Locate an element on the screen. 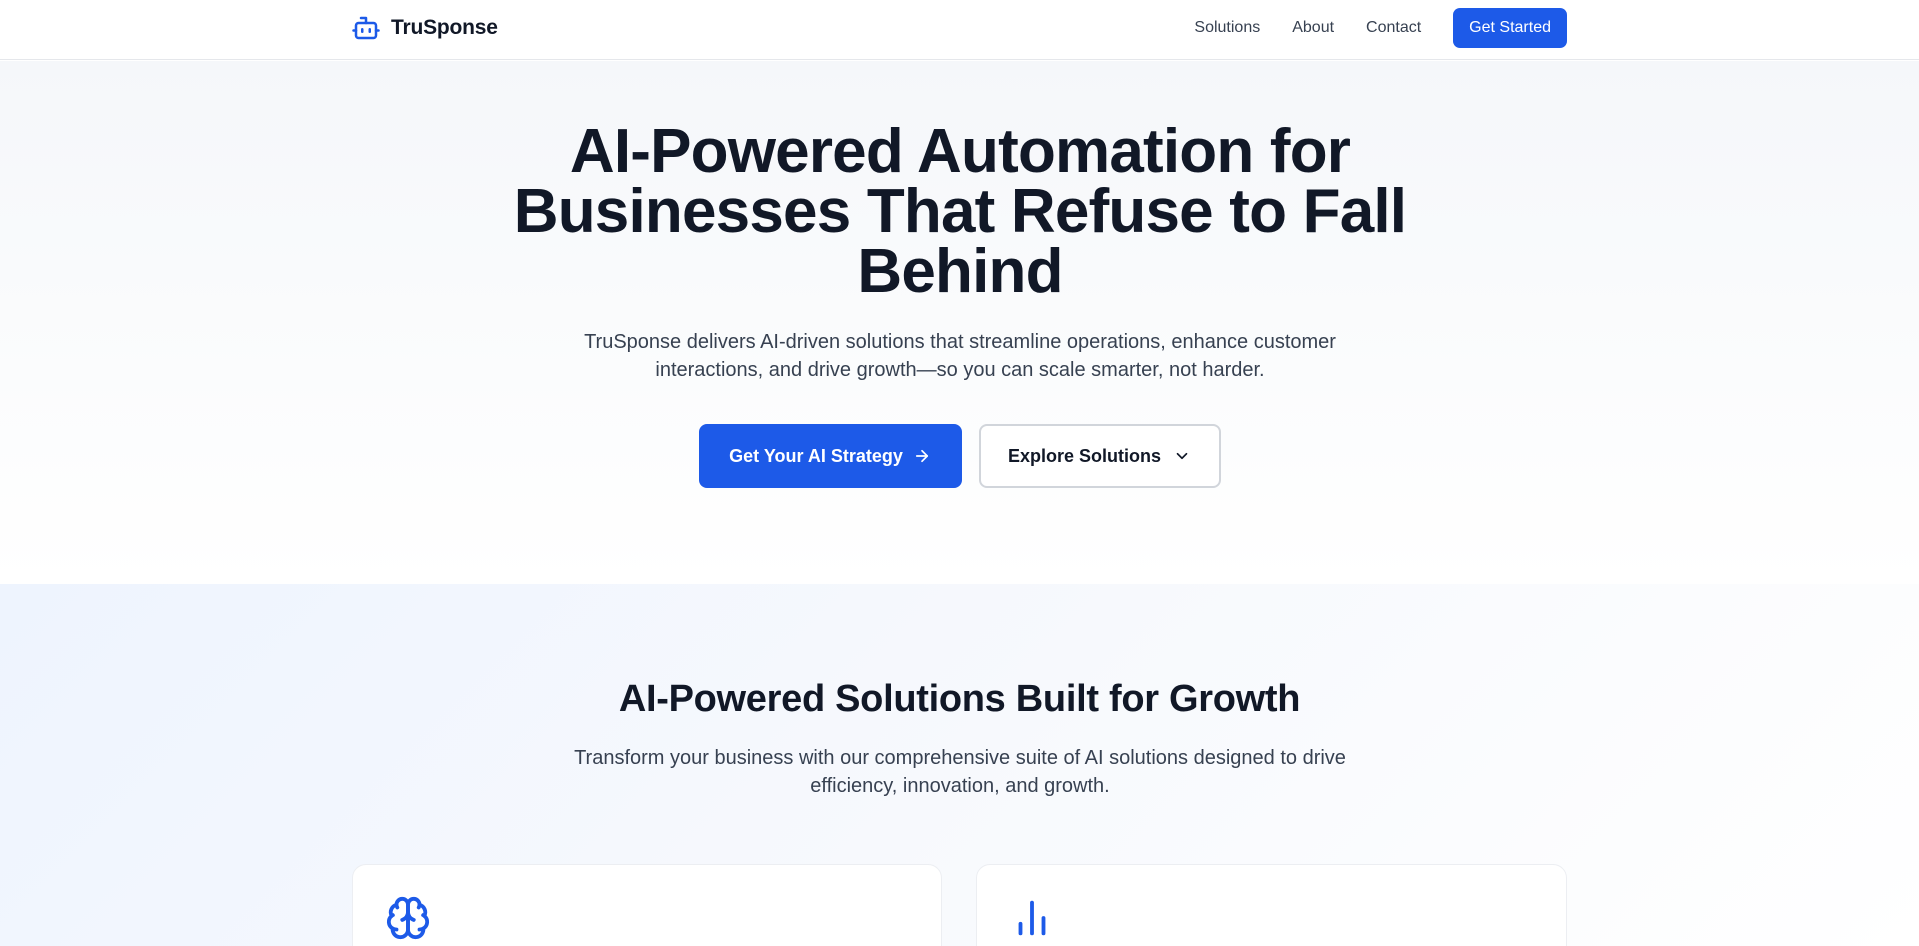  bar-chart-icon is located at coordinates (1032, 918).